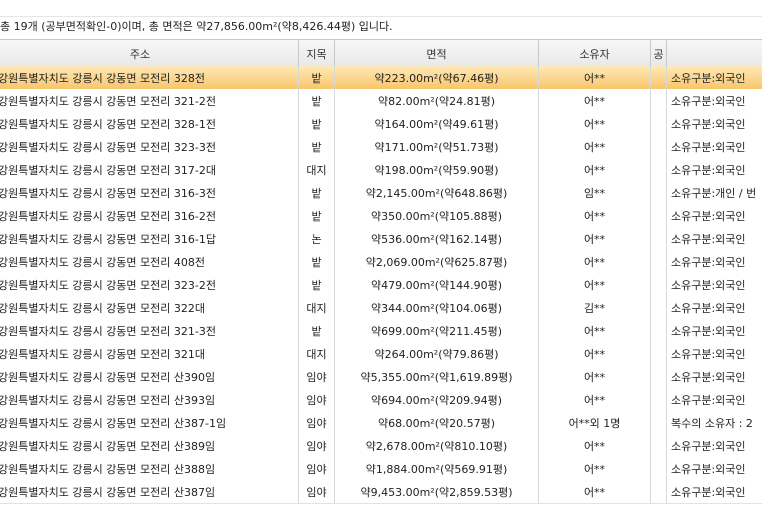 The height and width of the screenshot is (505, 762). What do you see at coordinates (149, 399) in the screenshot?
I see `cell-address: 강원특별자치도 강릉시 강동면 모전리 산393임` at bounding box center [149, 399].